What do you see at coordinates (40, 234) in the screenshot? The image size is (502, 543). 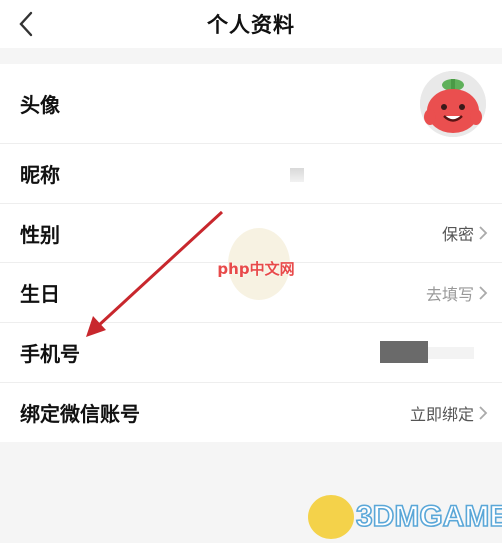 I see `gender-label: 性别` at bounding box center [40, 234].